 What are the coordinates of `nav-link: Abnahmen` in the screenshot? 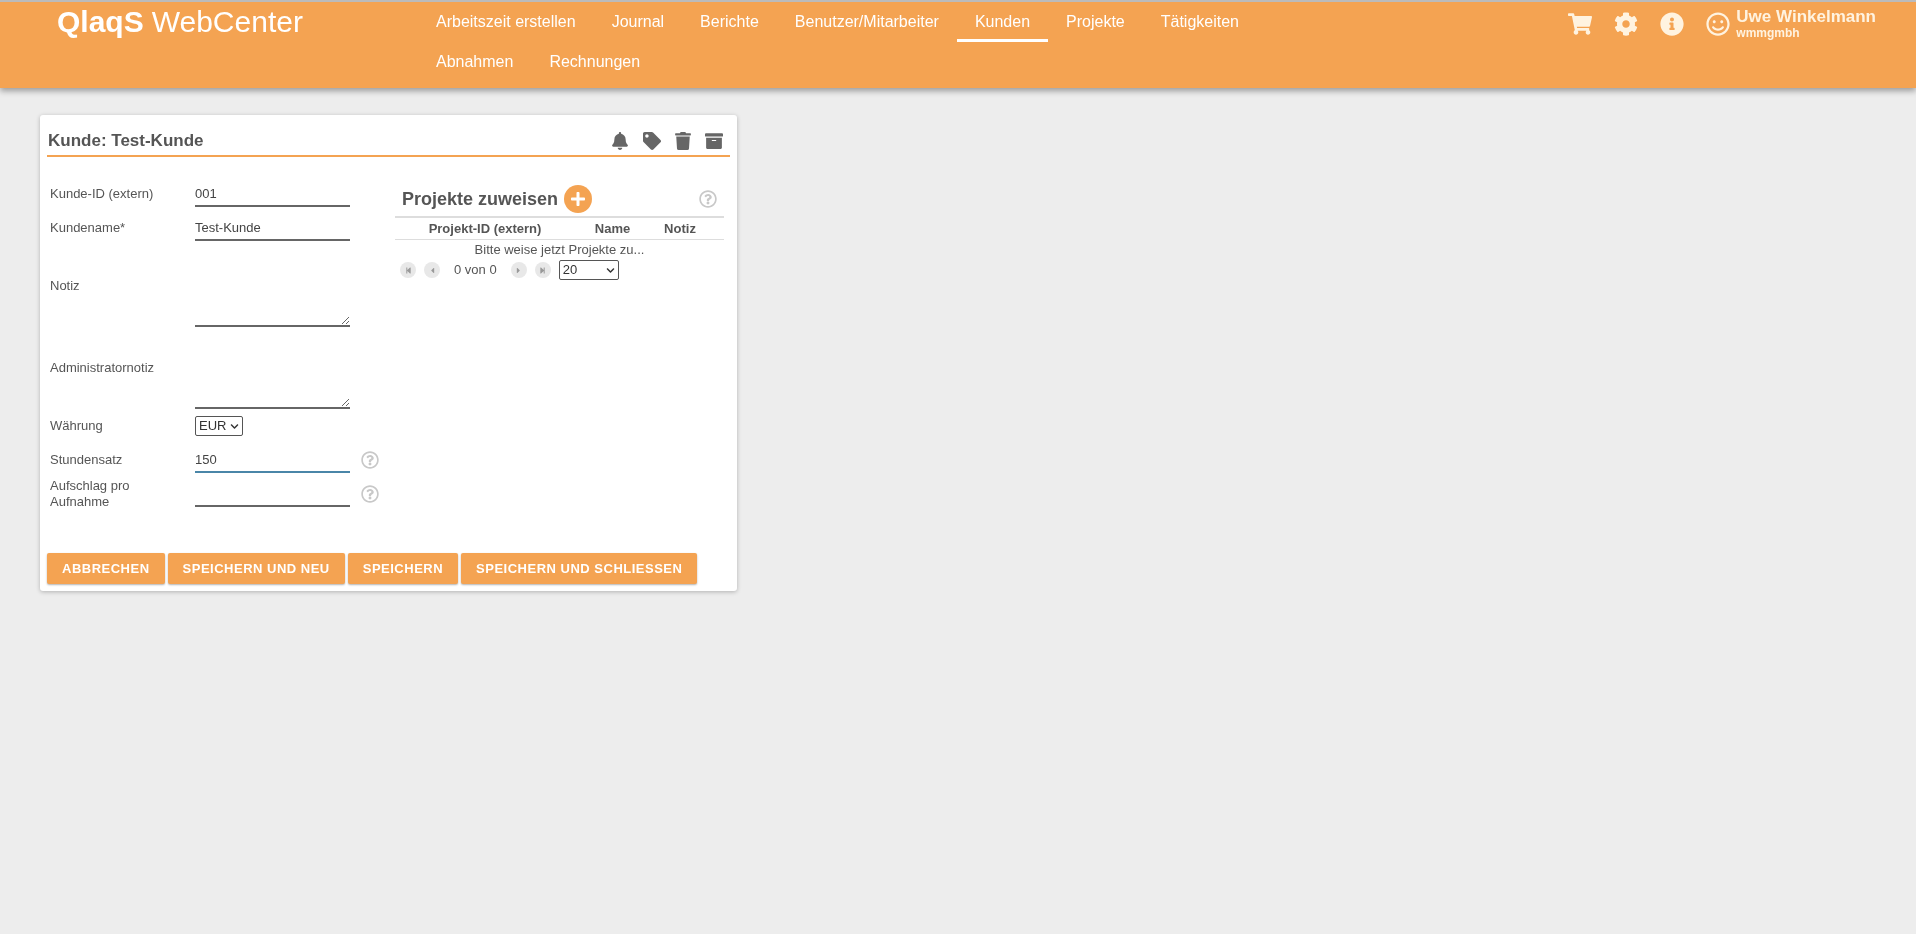 It's located at (475, 62).